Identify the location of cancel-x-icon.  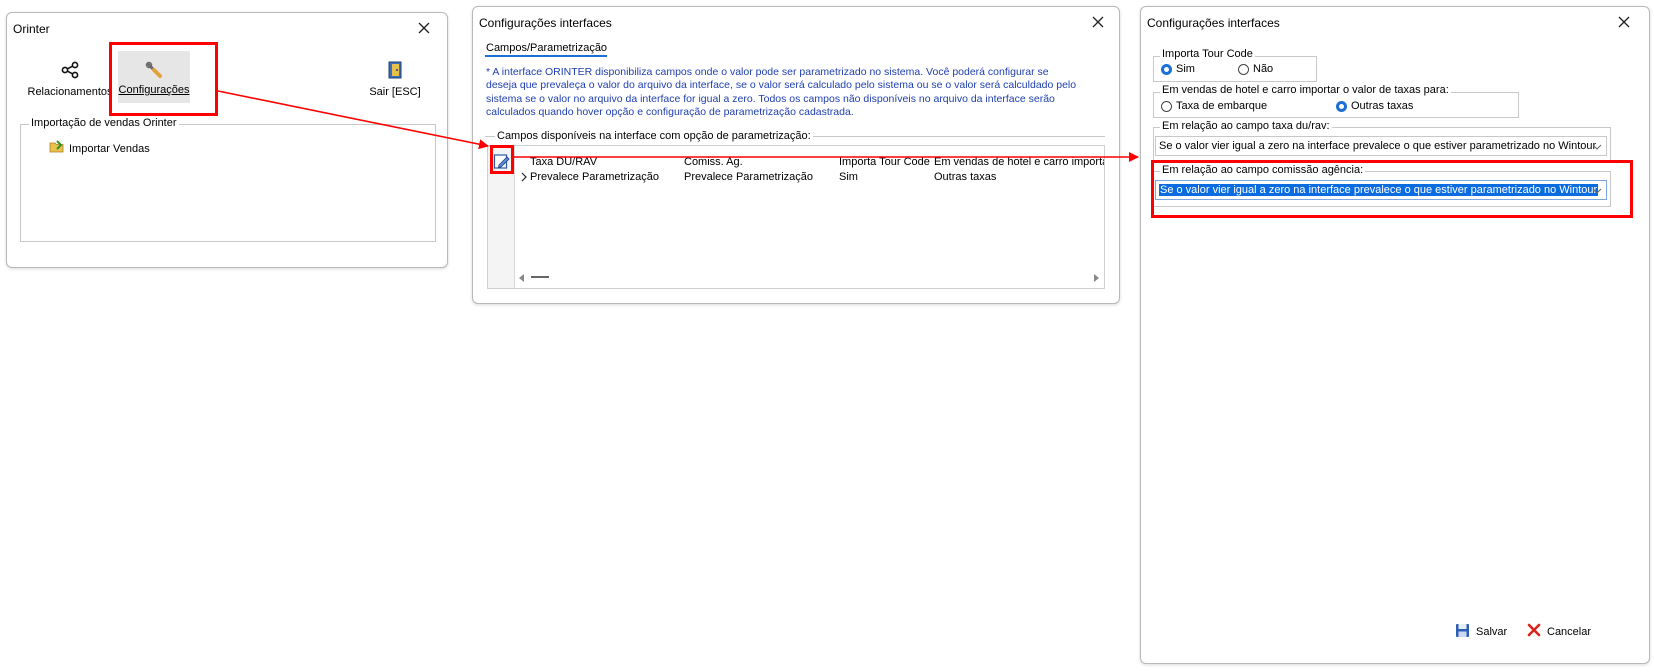
(1534, 631).